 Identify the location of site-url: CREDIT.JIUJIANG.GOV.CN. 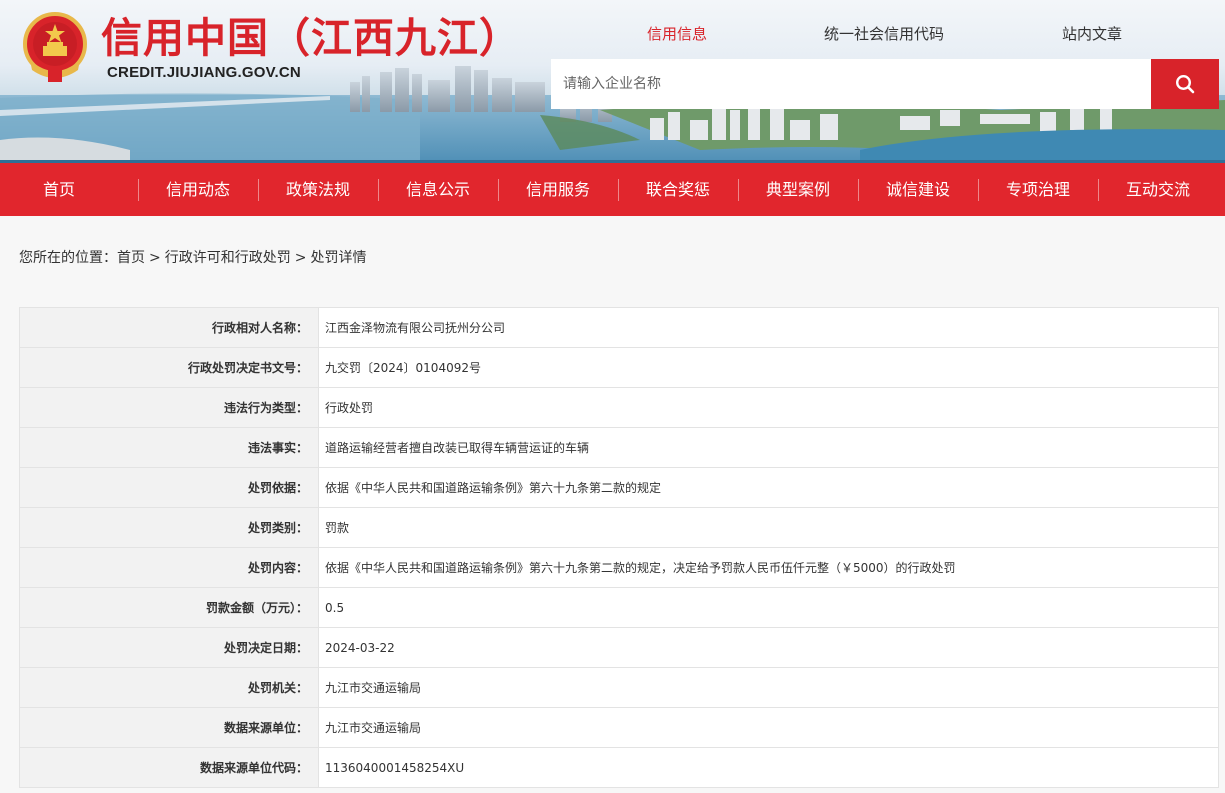
(204, 72).